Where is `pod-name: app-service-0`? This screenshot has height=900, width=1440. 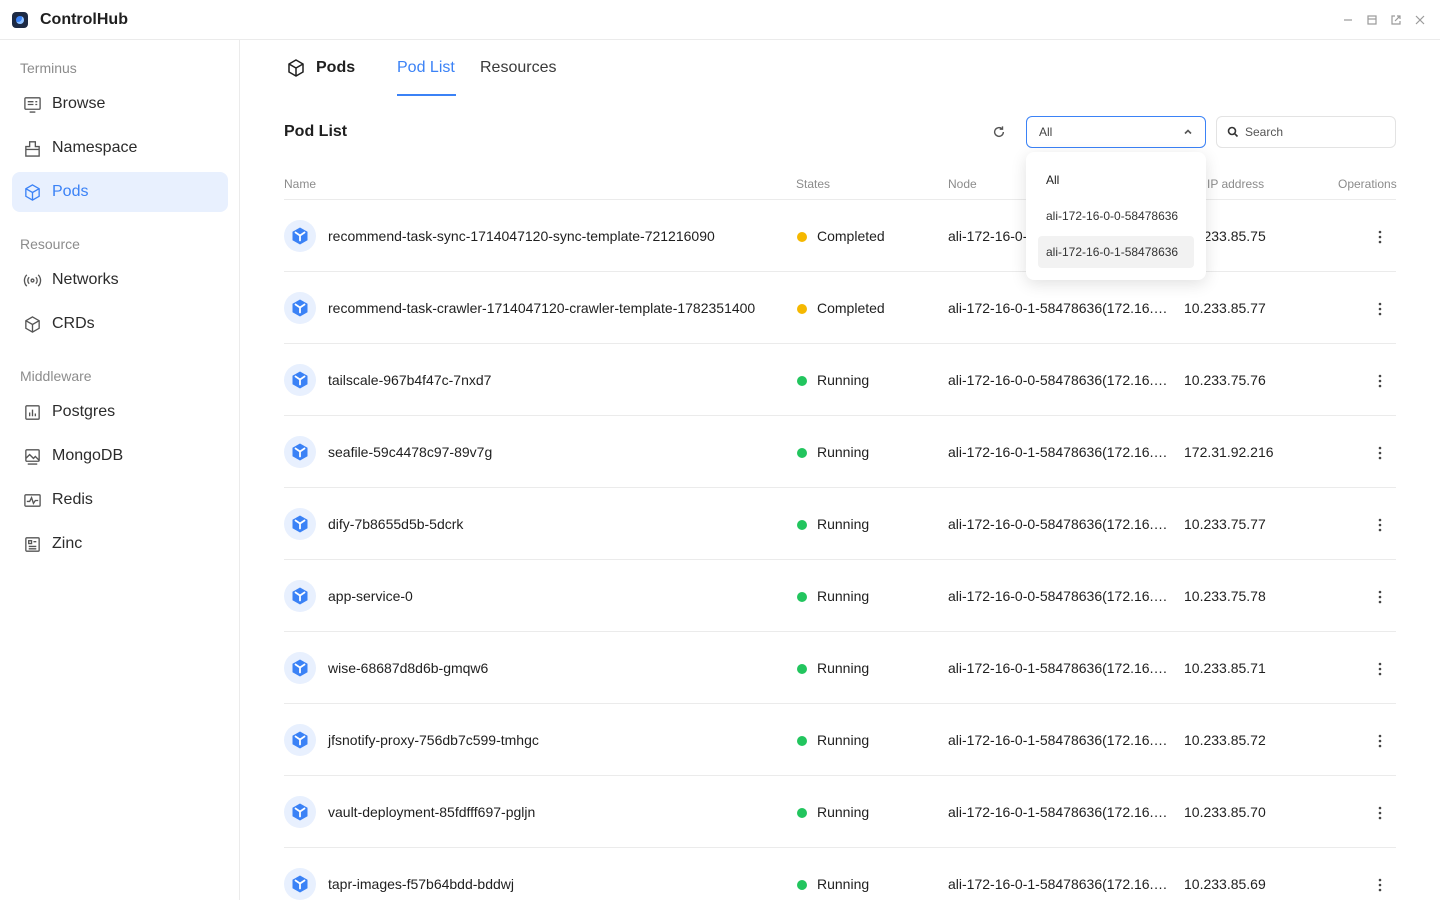 pod-name: app-service-0 is located at coordinates (370, 596).